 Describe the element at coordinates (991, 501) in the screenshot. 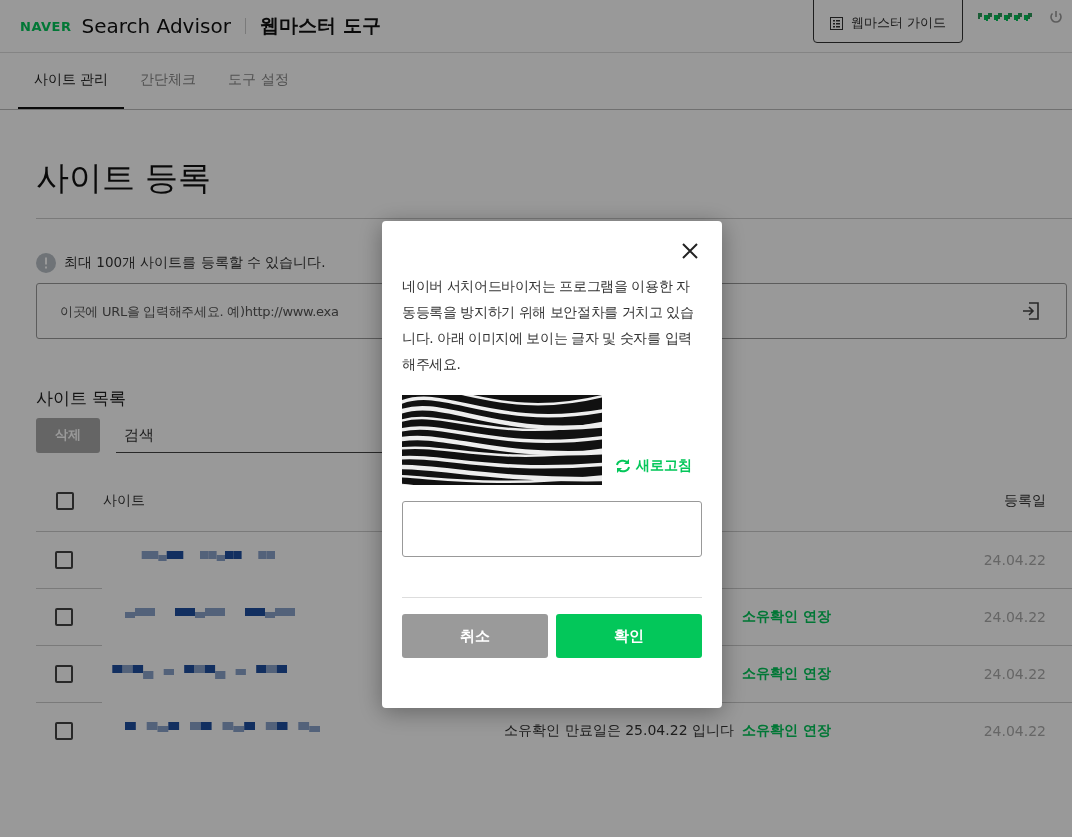

I see `column-header: 등록일` at that location.